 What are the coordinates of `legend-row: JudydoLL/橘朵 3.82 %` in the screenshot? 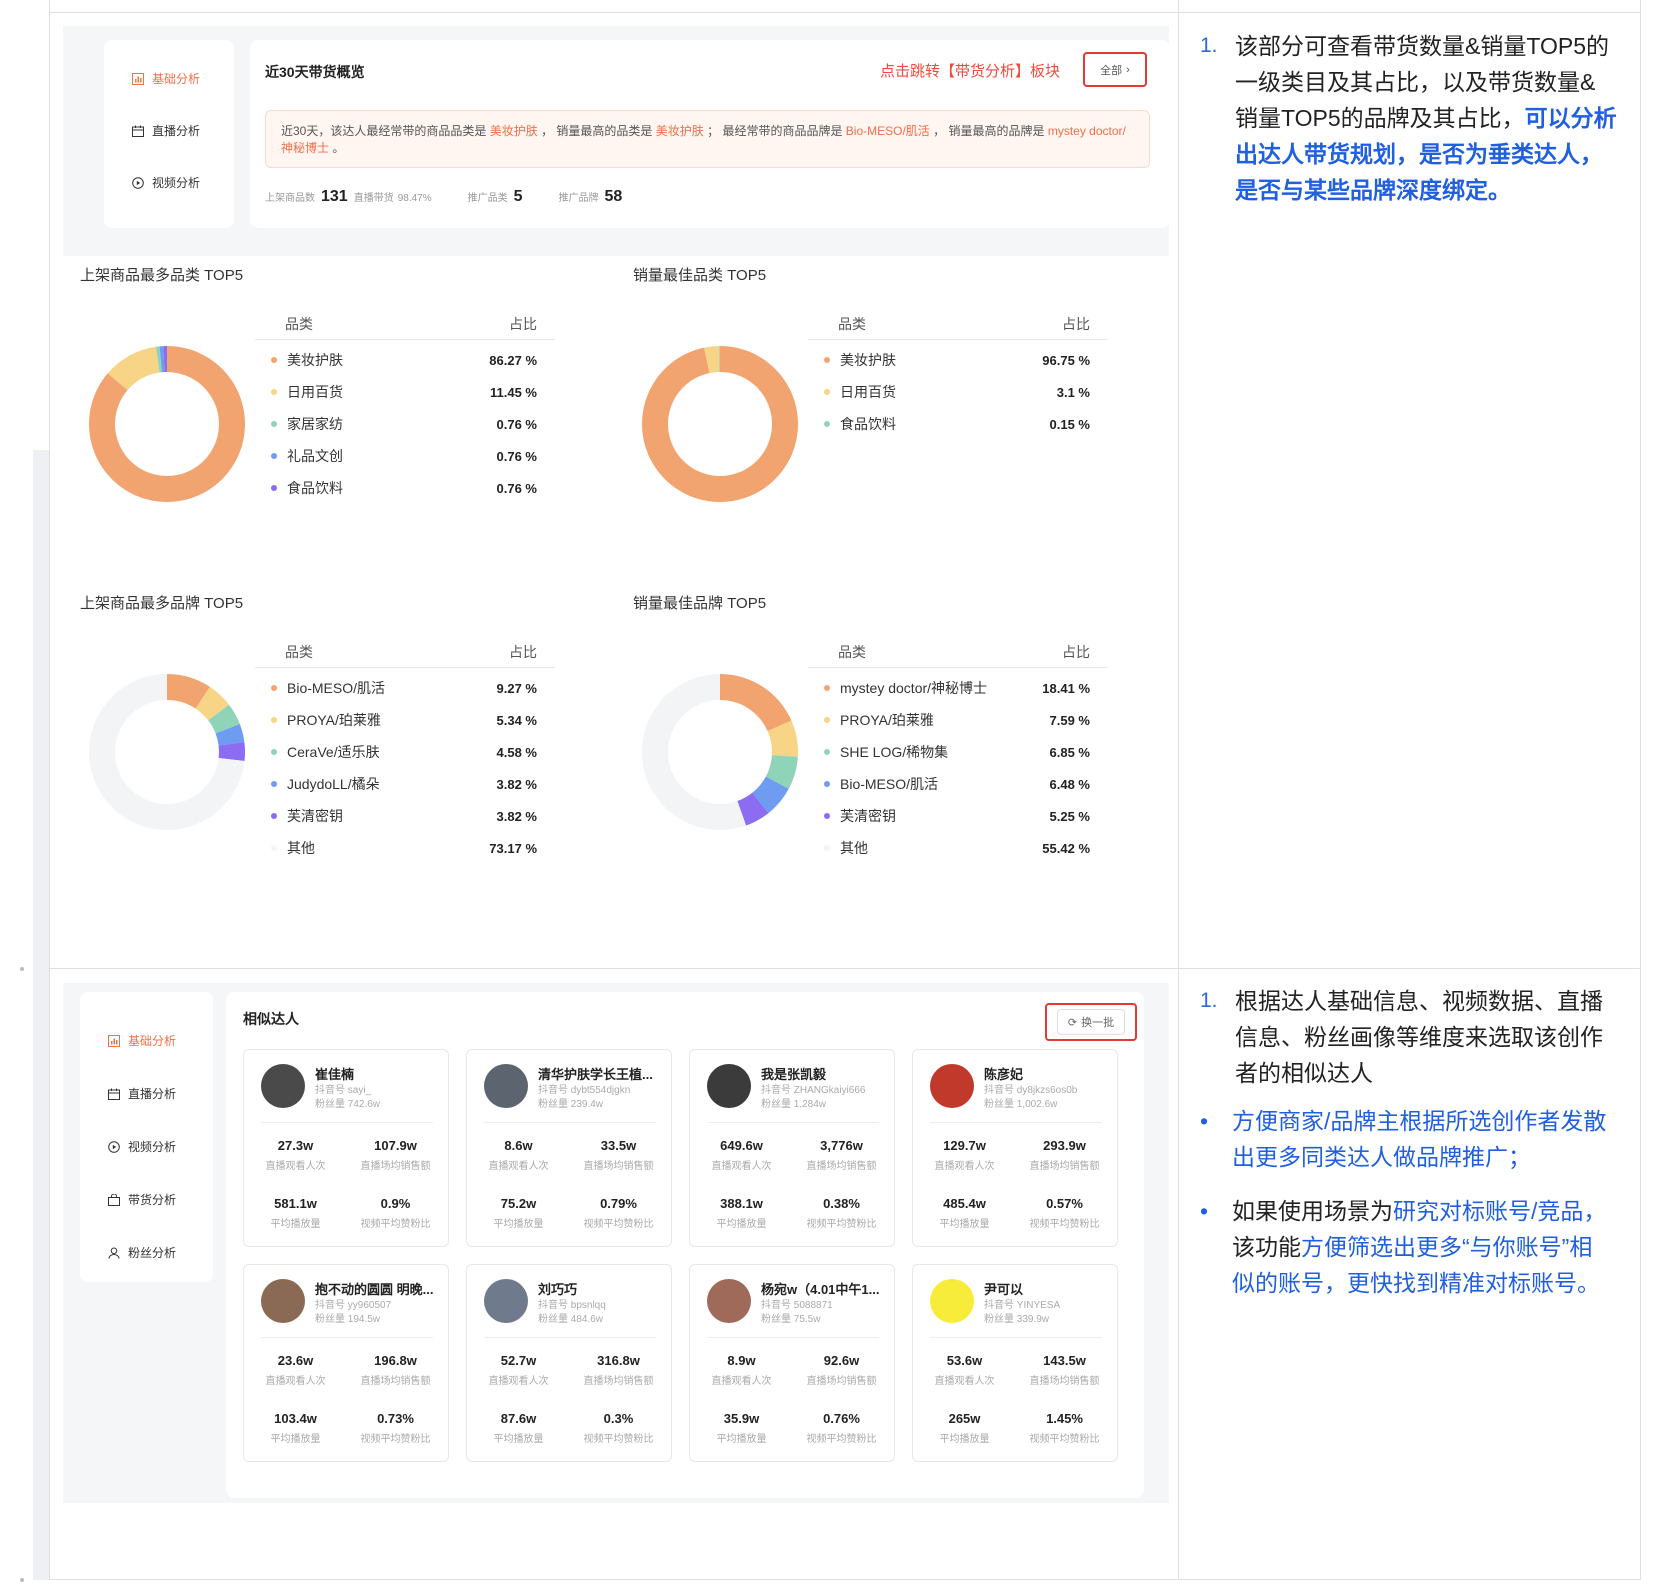 It's located at (405, 784).